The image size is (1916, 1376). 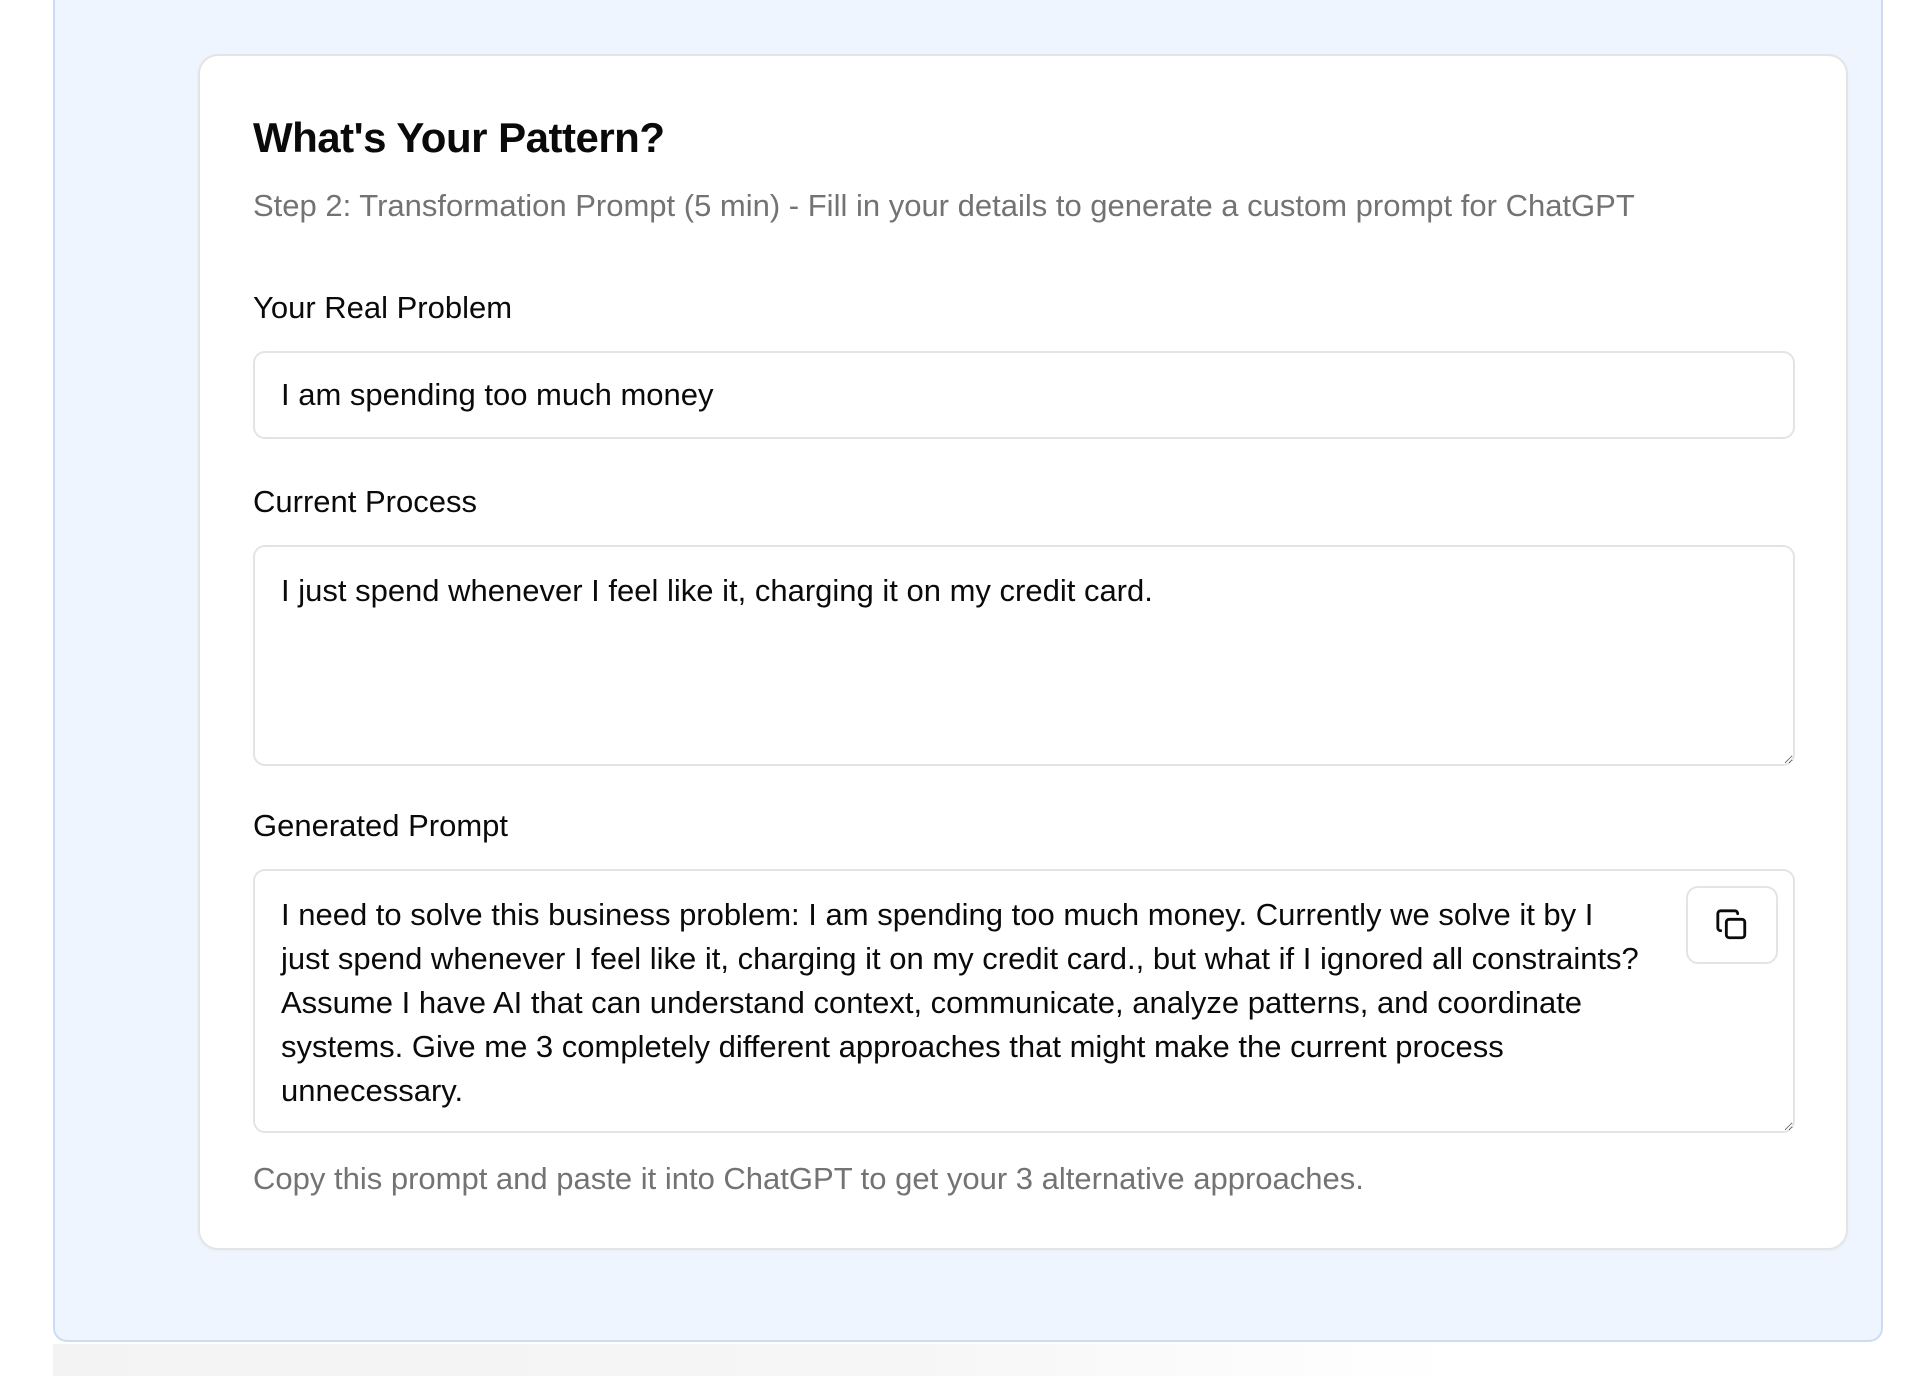 I want to click on bottom-shadow, so click(x=753, y=1360).